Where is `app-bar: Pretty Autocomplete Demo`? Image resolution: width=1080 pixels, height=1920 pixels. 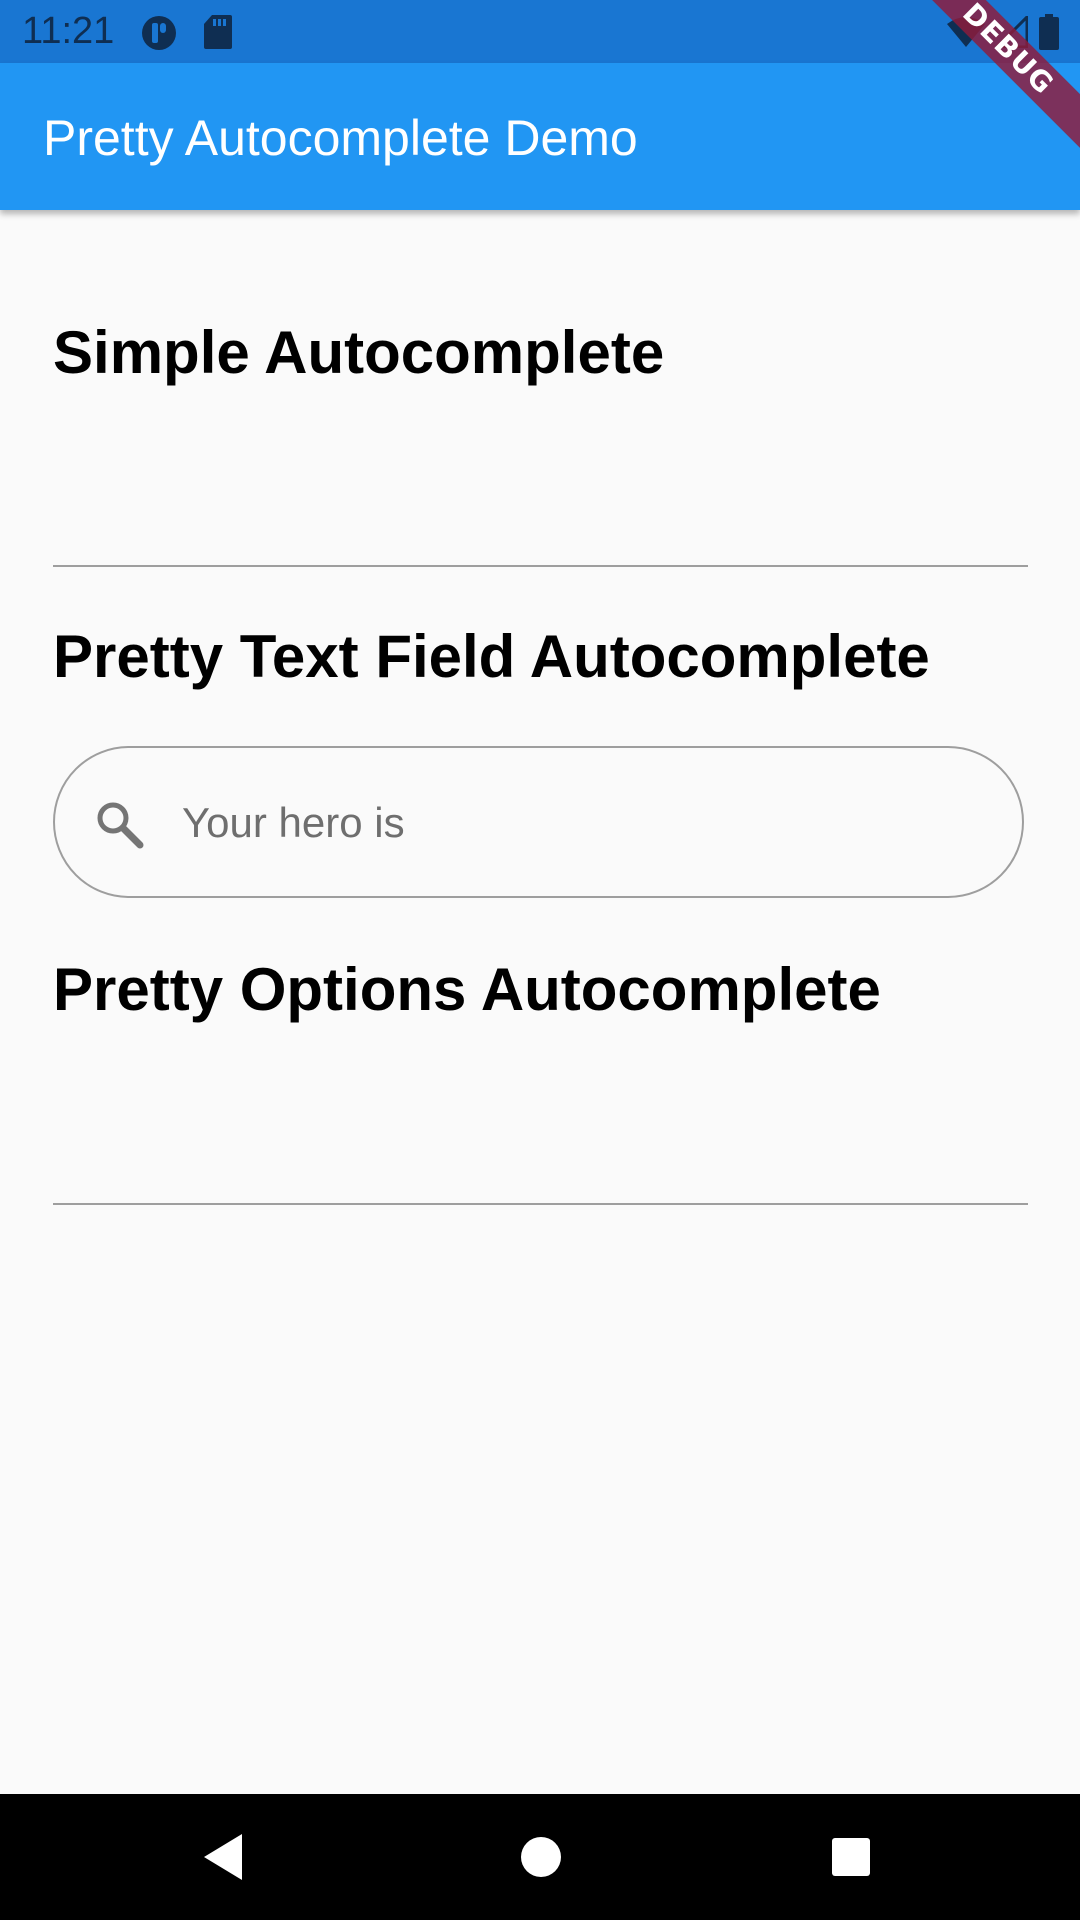
app-bar: Pretty Autocomplete Demo is located at coordinates (540, 136).